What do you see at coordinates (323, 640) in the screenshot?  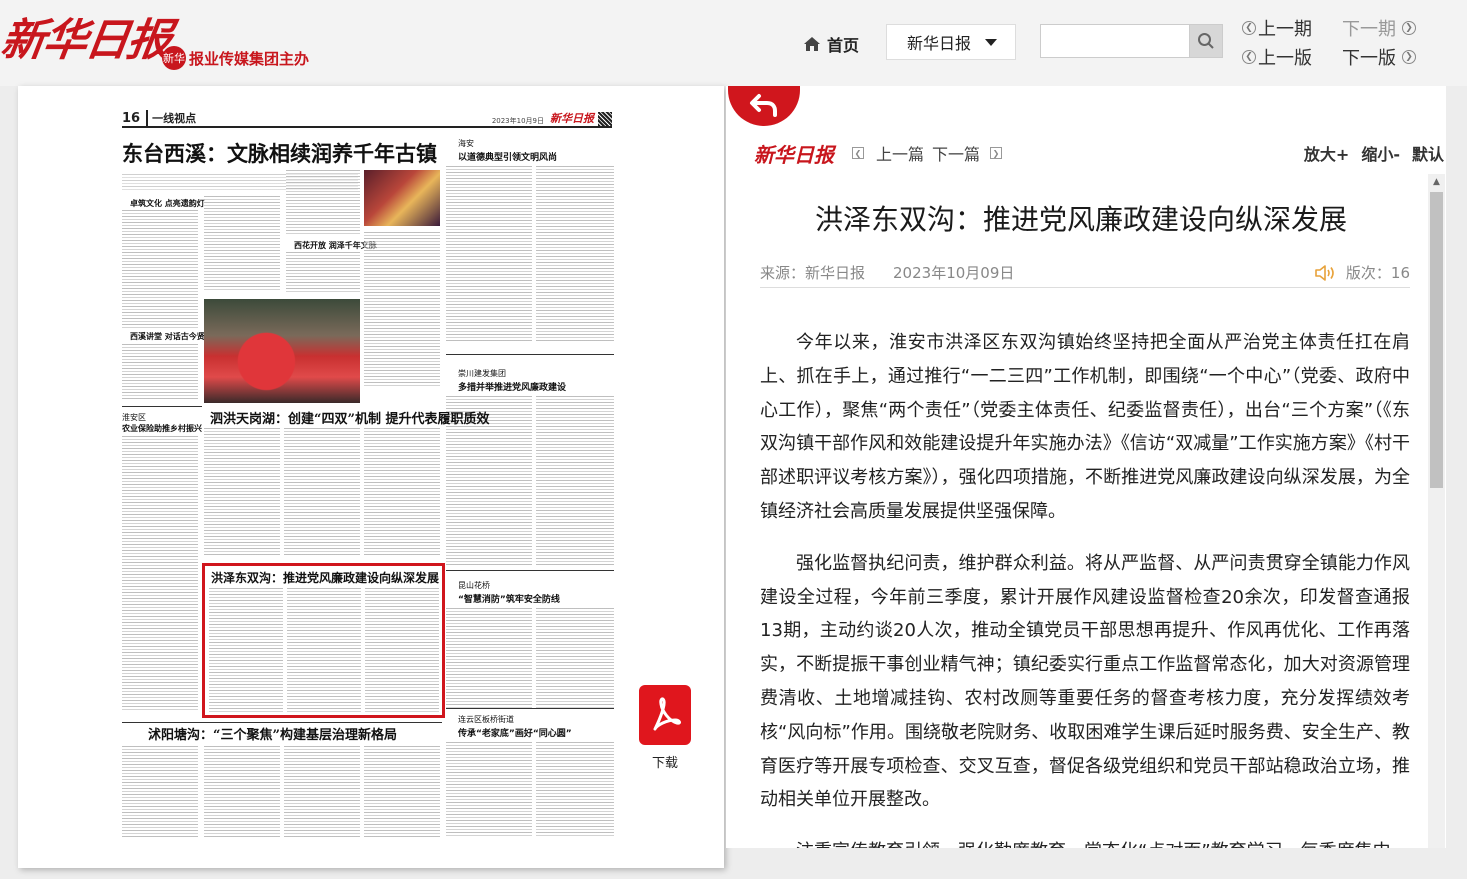 I see `highlighted-article-hongze: 洪泽东双沟：推进党风廉政建设向纵深发展` at bounding box center [323, 640].